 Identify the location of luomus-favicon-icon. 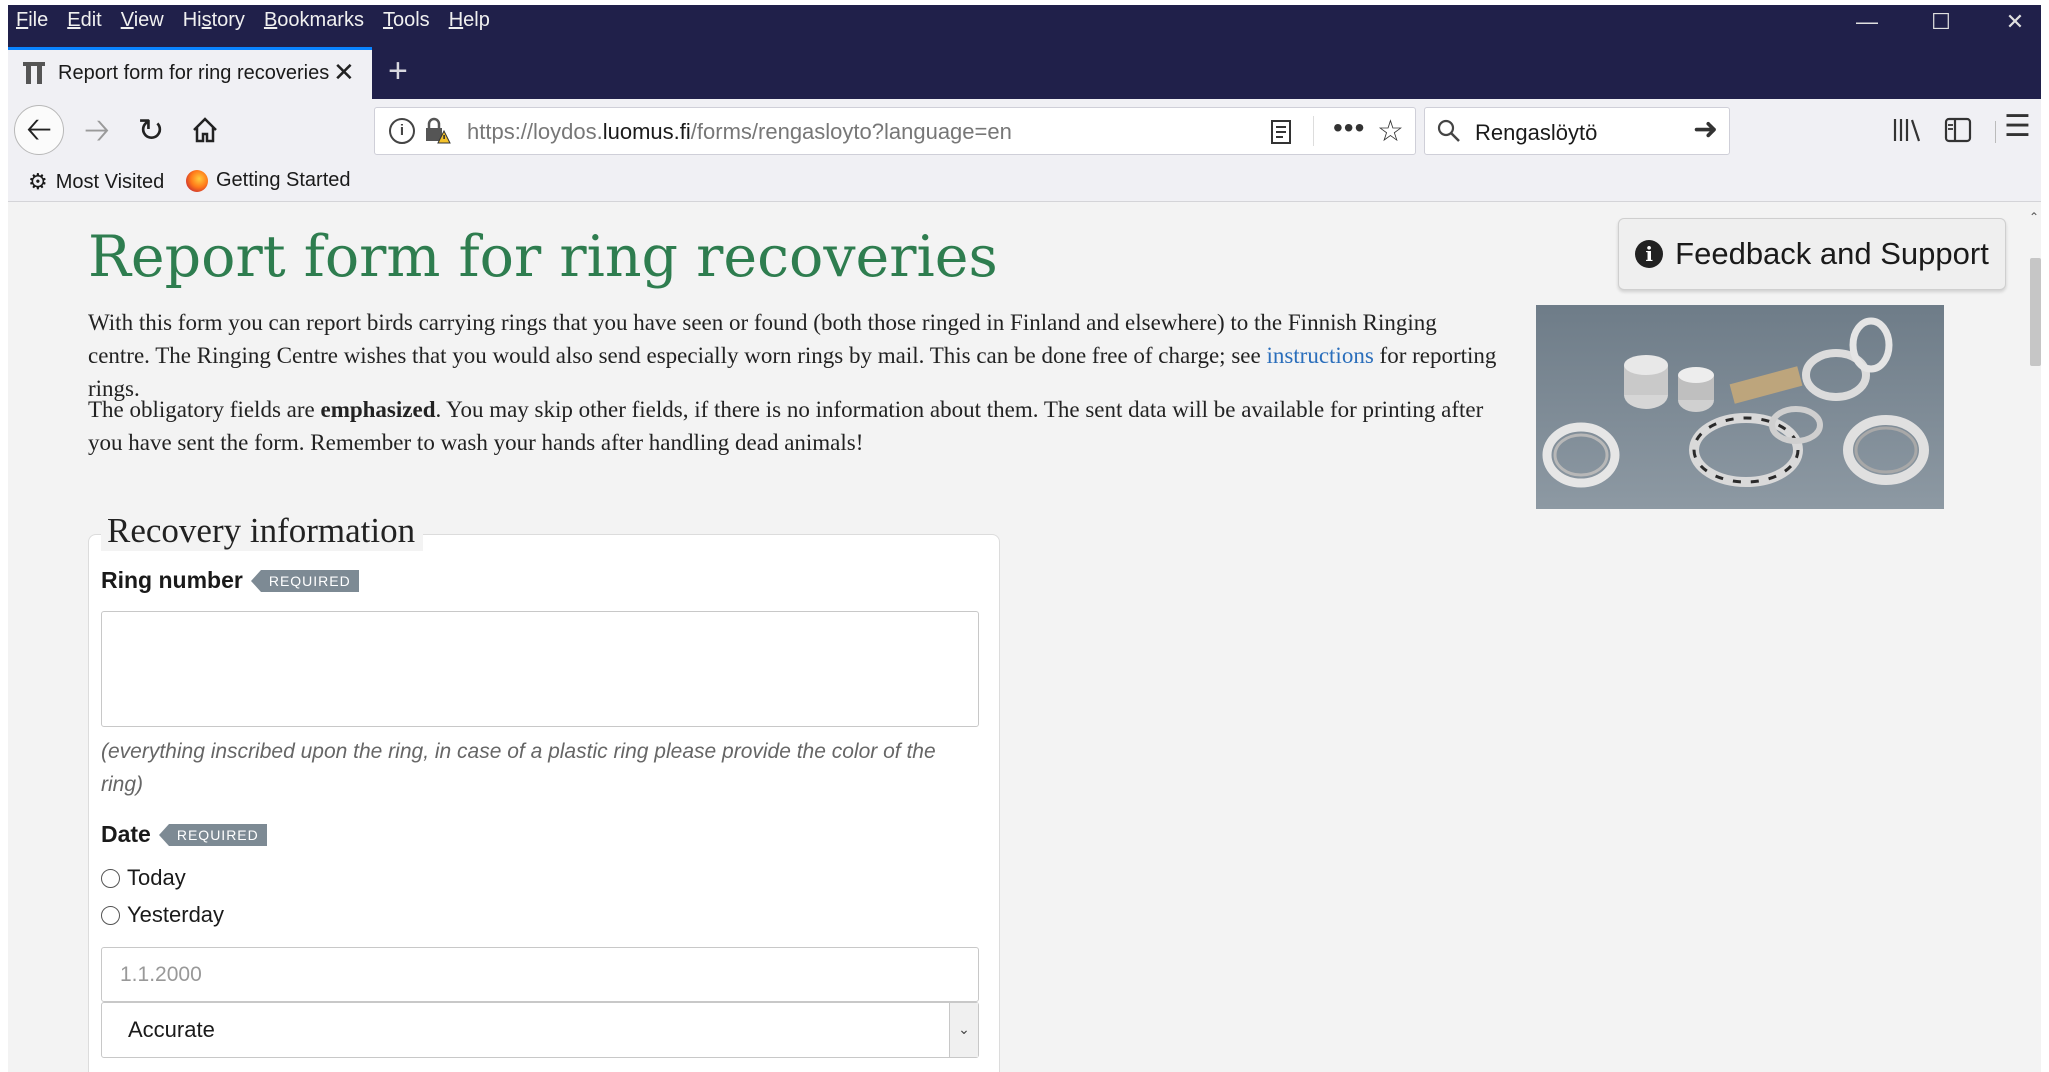
(34, 73).